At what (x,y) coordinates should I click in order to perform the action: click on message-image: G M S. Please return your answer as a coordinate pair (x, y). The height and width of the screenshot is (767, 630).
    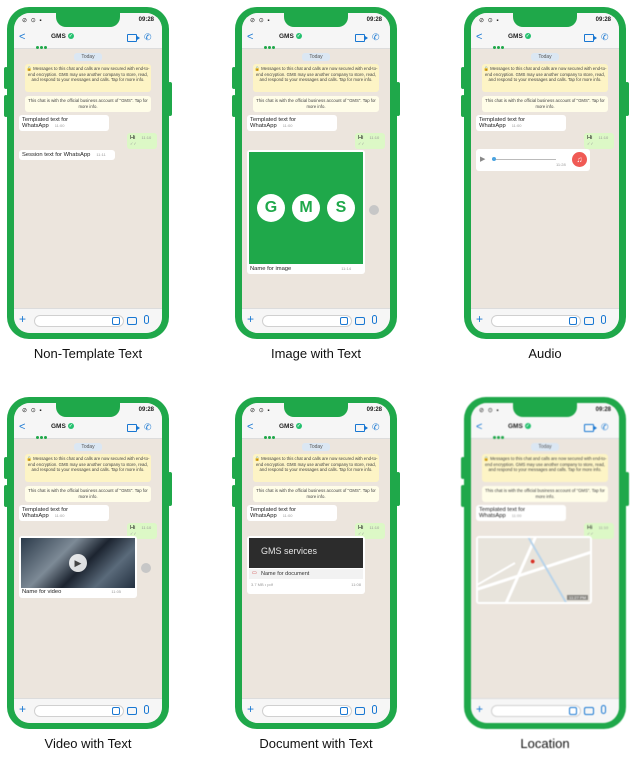
    Looking at the image, I should click on (306, 208).